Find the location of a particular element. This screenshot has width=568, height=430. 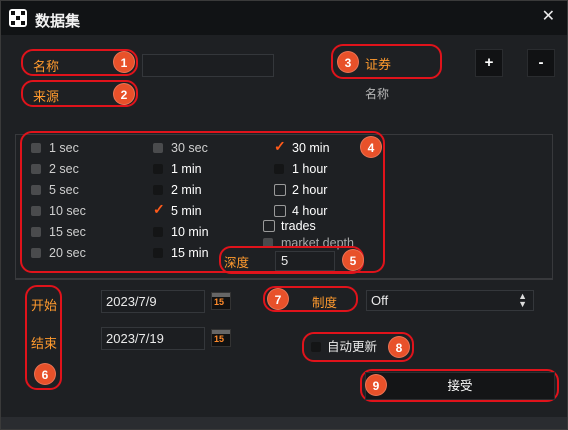

security-name-caption: 名称 is located at coordinates (377, 94).